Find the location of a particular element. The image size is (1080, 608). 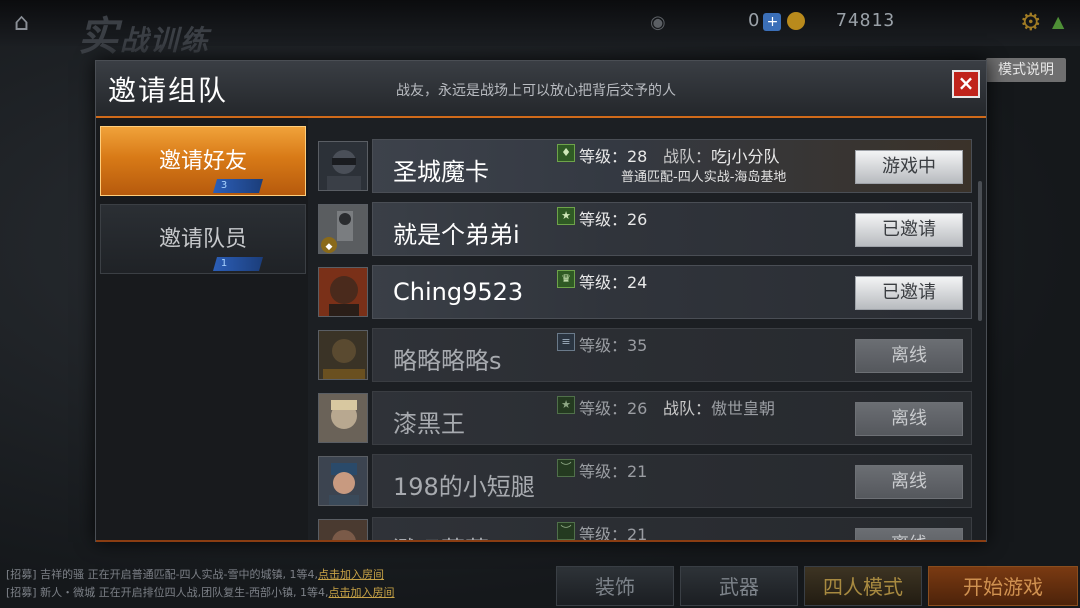

friend-row-body: 就是个弟弟i ★ 等级：26 已邀请 is located at coordinates (672, 229).